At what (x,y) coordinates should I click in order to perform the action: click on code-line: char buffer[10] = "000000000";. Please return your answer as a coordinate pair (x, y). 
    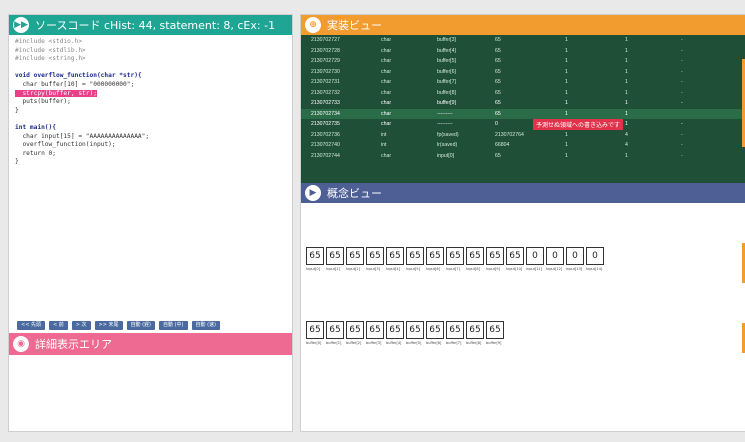
    Looking at the image, I should click on (150, 85).